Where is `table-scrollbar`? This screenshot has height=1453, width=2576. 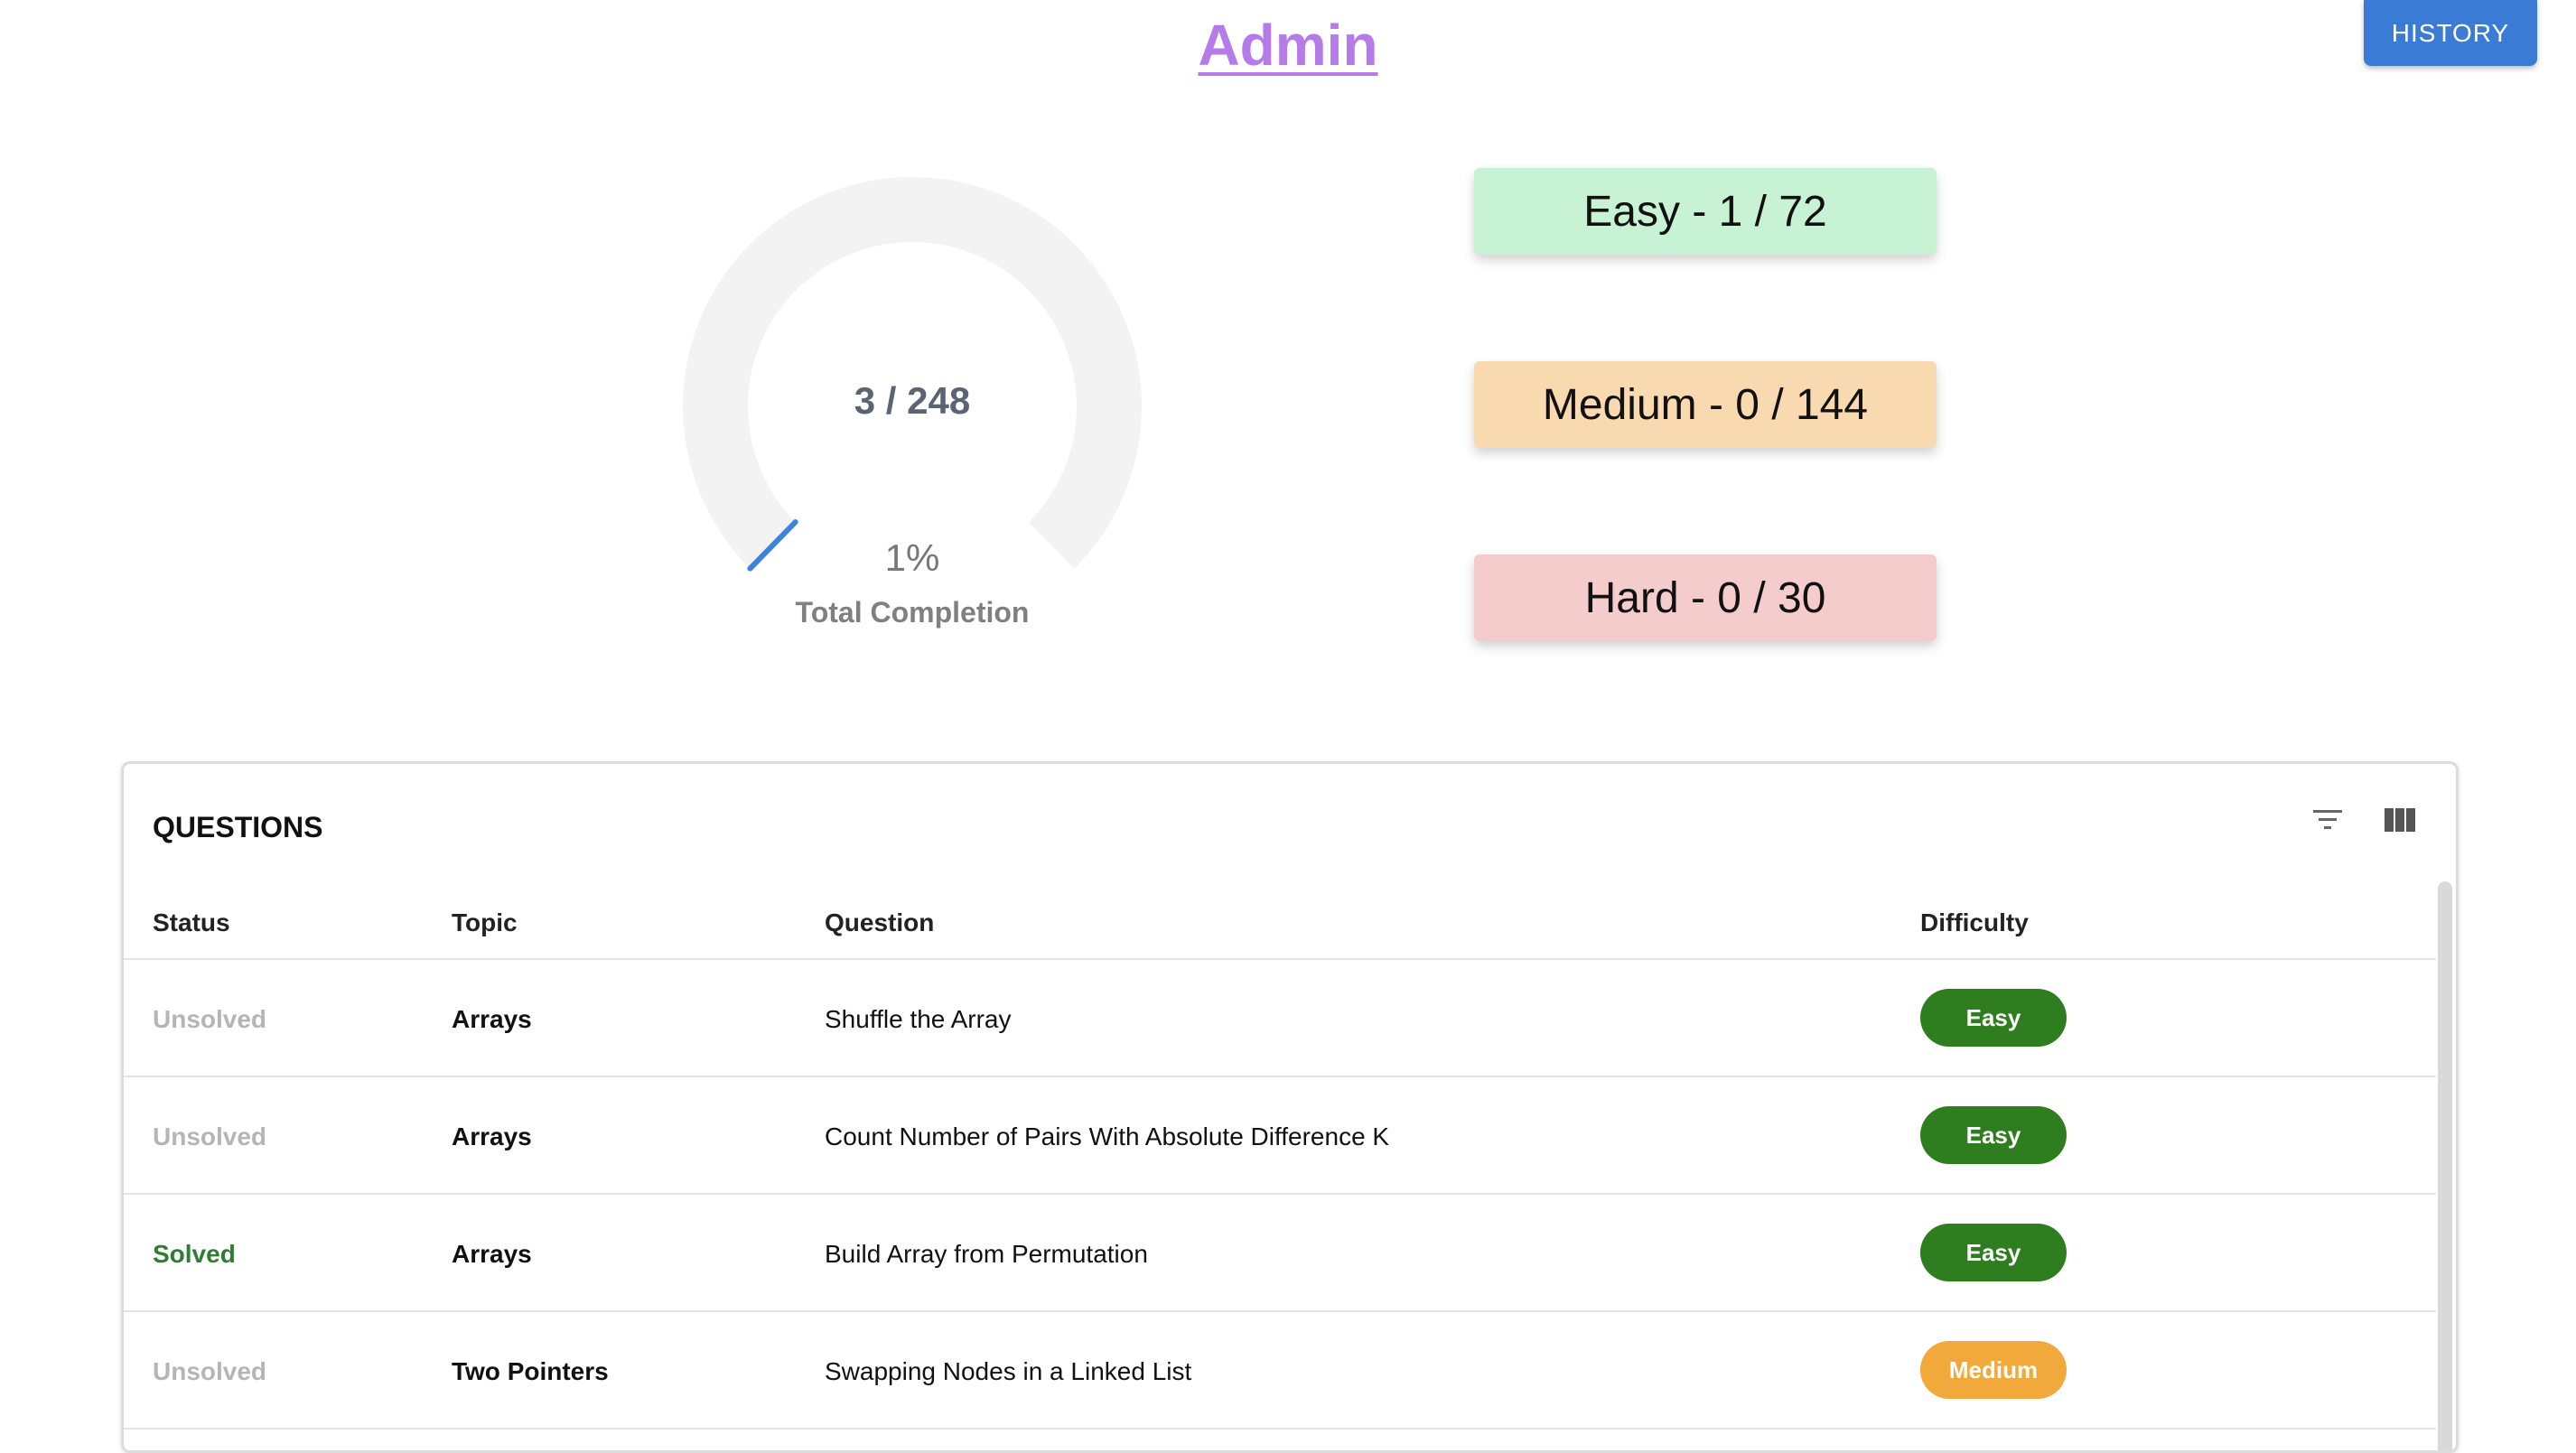 table-scrollbar is located at coordinates (2445, 1165).